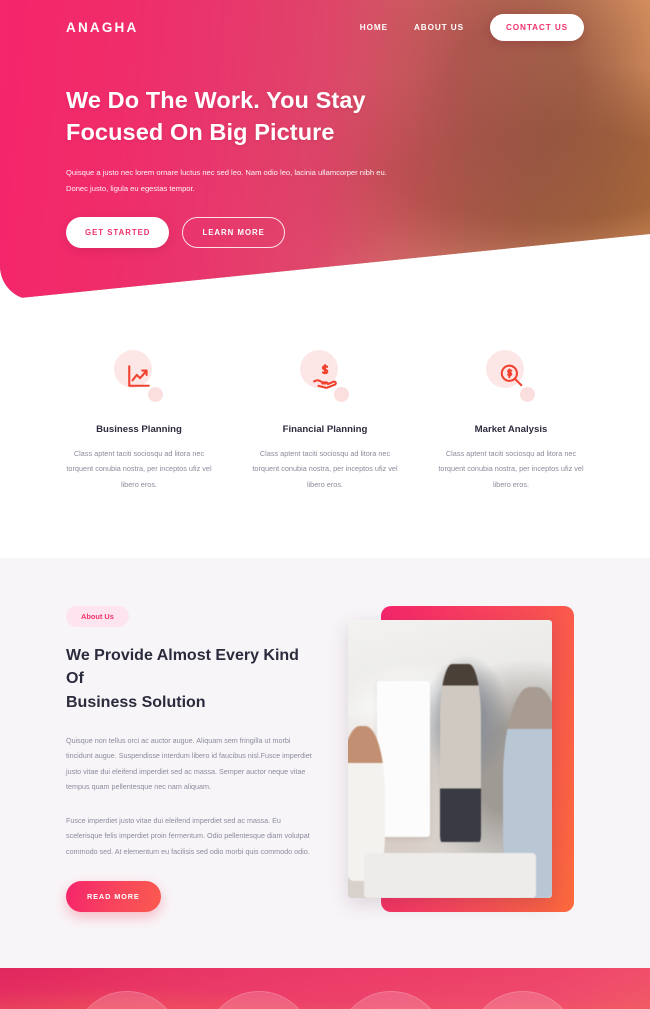 The width and height of the screenshot is (650, 1009). Describe the element at coordinates (511, 429) in the screenshot. I see `service-title: Market Analysis` at that location.